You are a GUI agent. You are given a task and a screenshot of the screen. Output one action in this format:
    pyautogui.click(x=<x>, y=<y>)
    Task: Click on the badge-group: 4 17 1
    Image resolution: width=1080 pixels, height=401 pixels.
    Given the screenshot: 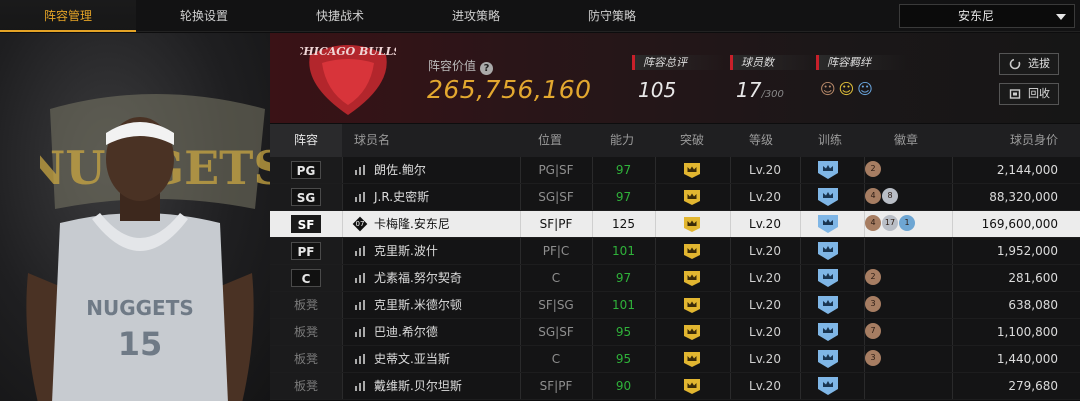 What is the action you would take?
    pyautogui.click(x=890, y=224)
    